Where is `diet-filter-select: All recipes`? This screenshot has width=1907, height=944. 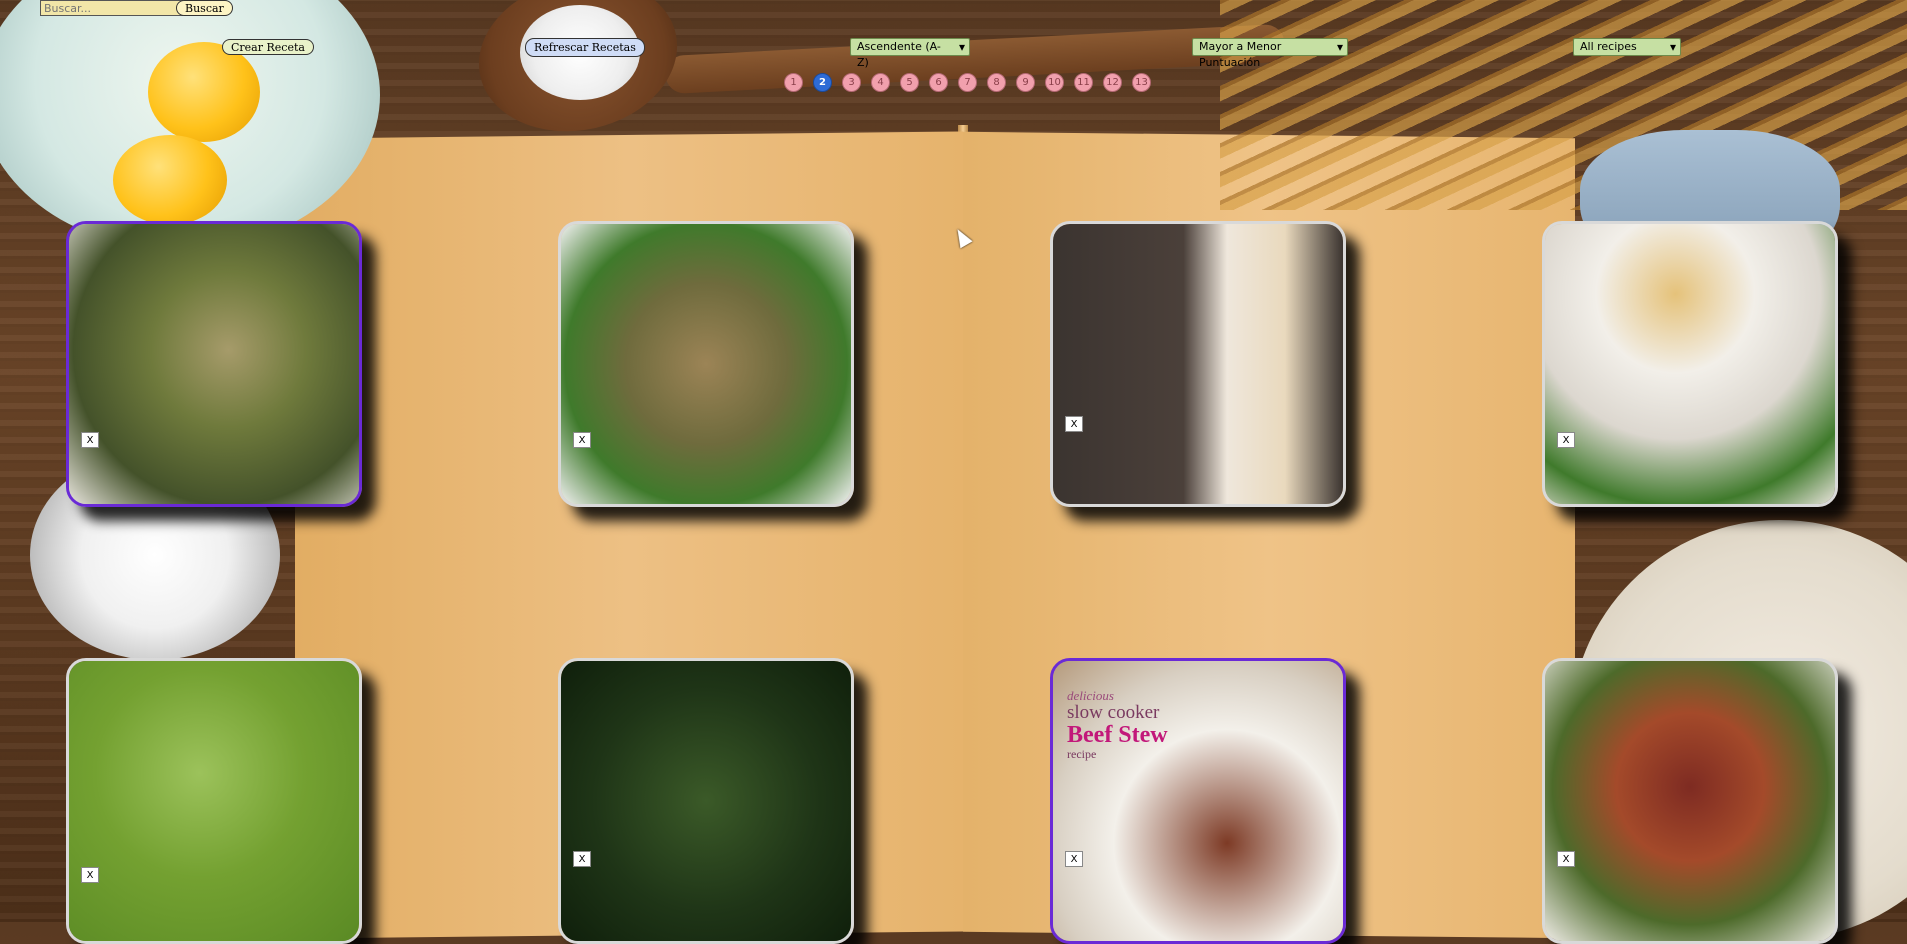
diet-filter-select: All recipes is located at coordinates (1627, 47).